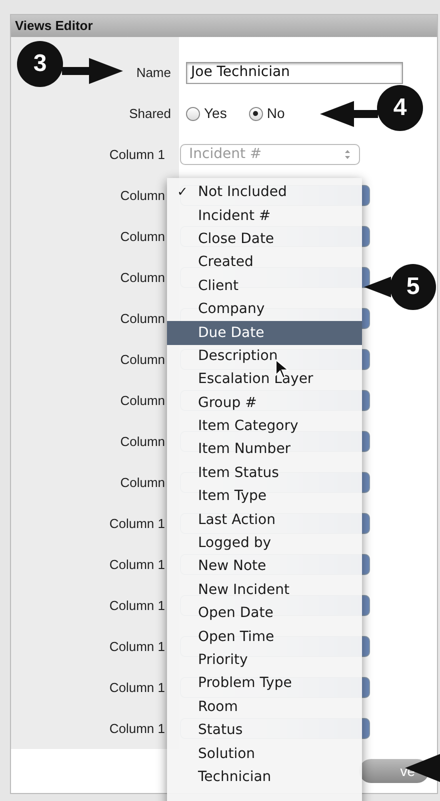 The width and height of the screenshot is (440, 801). Describe the element at coordinates (264, 614) in the screenshot. I see `menu-item: Open Date` at that location.